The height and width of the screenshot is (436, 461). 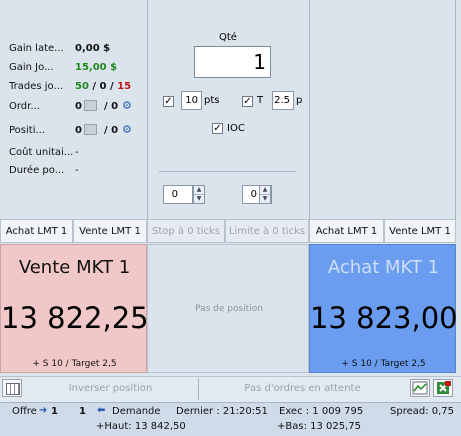 I want to click on arrow-left-icon: ⬅, so click(x=101, y=410).